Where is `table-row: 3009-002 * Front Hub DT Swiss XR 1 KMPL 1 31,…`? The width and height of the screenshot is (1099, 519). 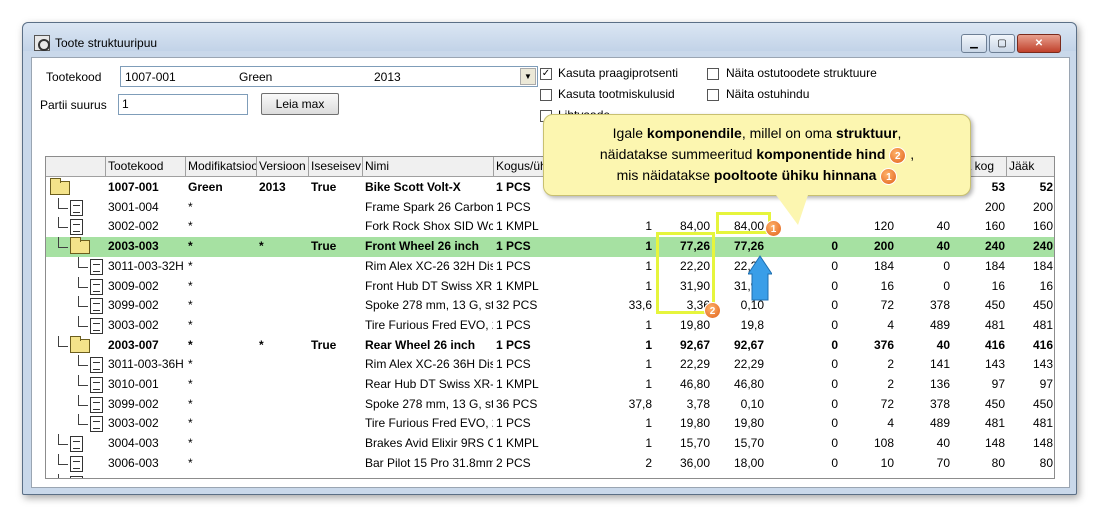
table-row: 3009-002 * Front Hub DT Swiss XR 1 KMPL 1 31,… is located at coordinates (550, 286).